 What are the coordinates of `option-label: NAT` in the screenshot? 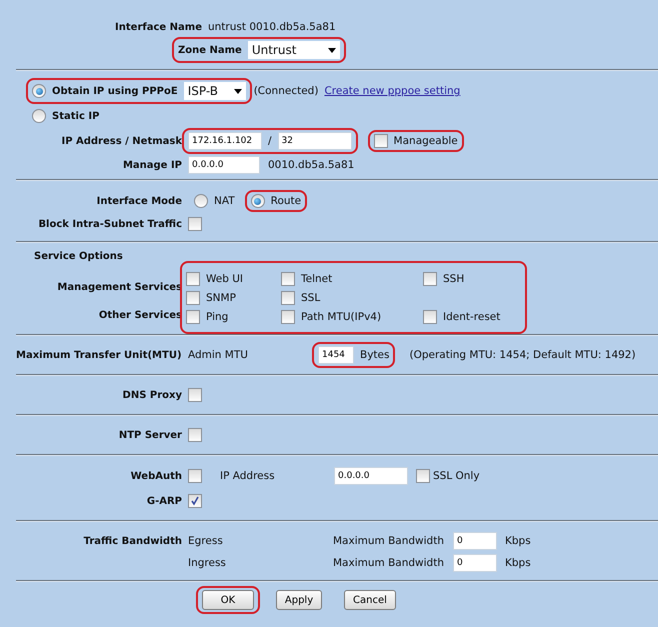 It's located at (224, 201).